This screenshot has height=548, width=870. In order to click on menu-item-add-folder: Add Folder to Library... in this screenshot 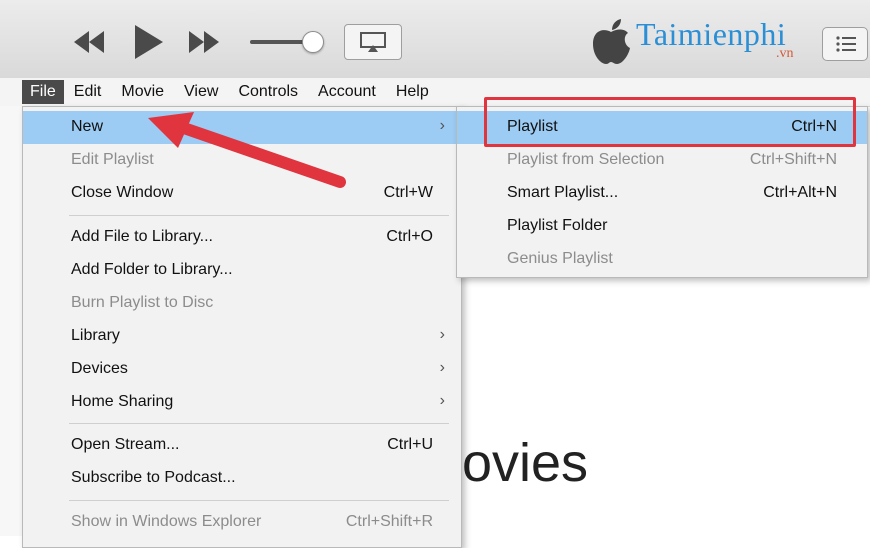, I will do `click(242, 270)`.